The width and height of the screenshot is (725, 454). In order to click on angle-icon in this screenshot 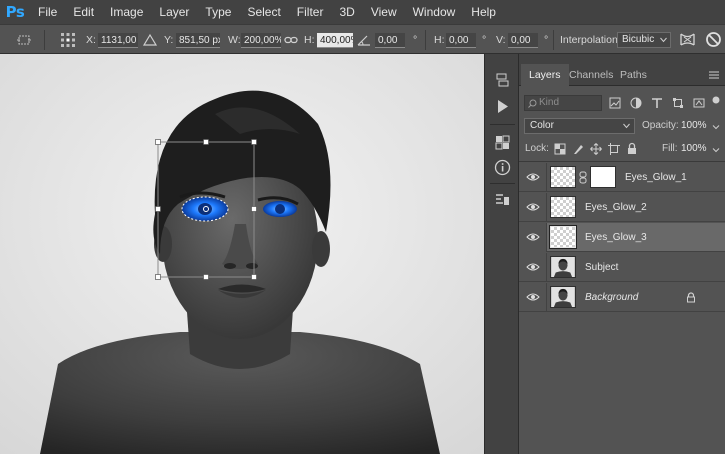, I will do `click(363, 40)`.